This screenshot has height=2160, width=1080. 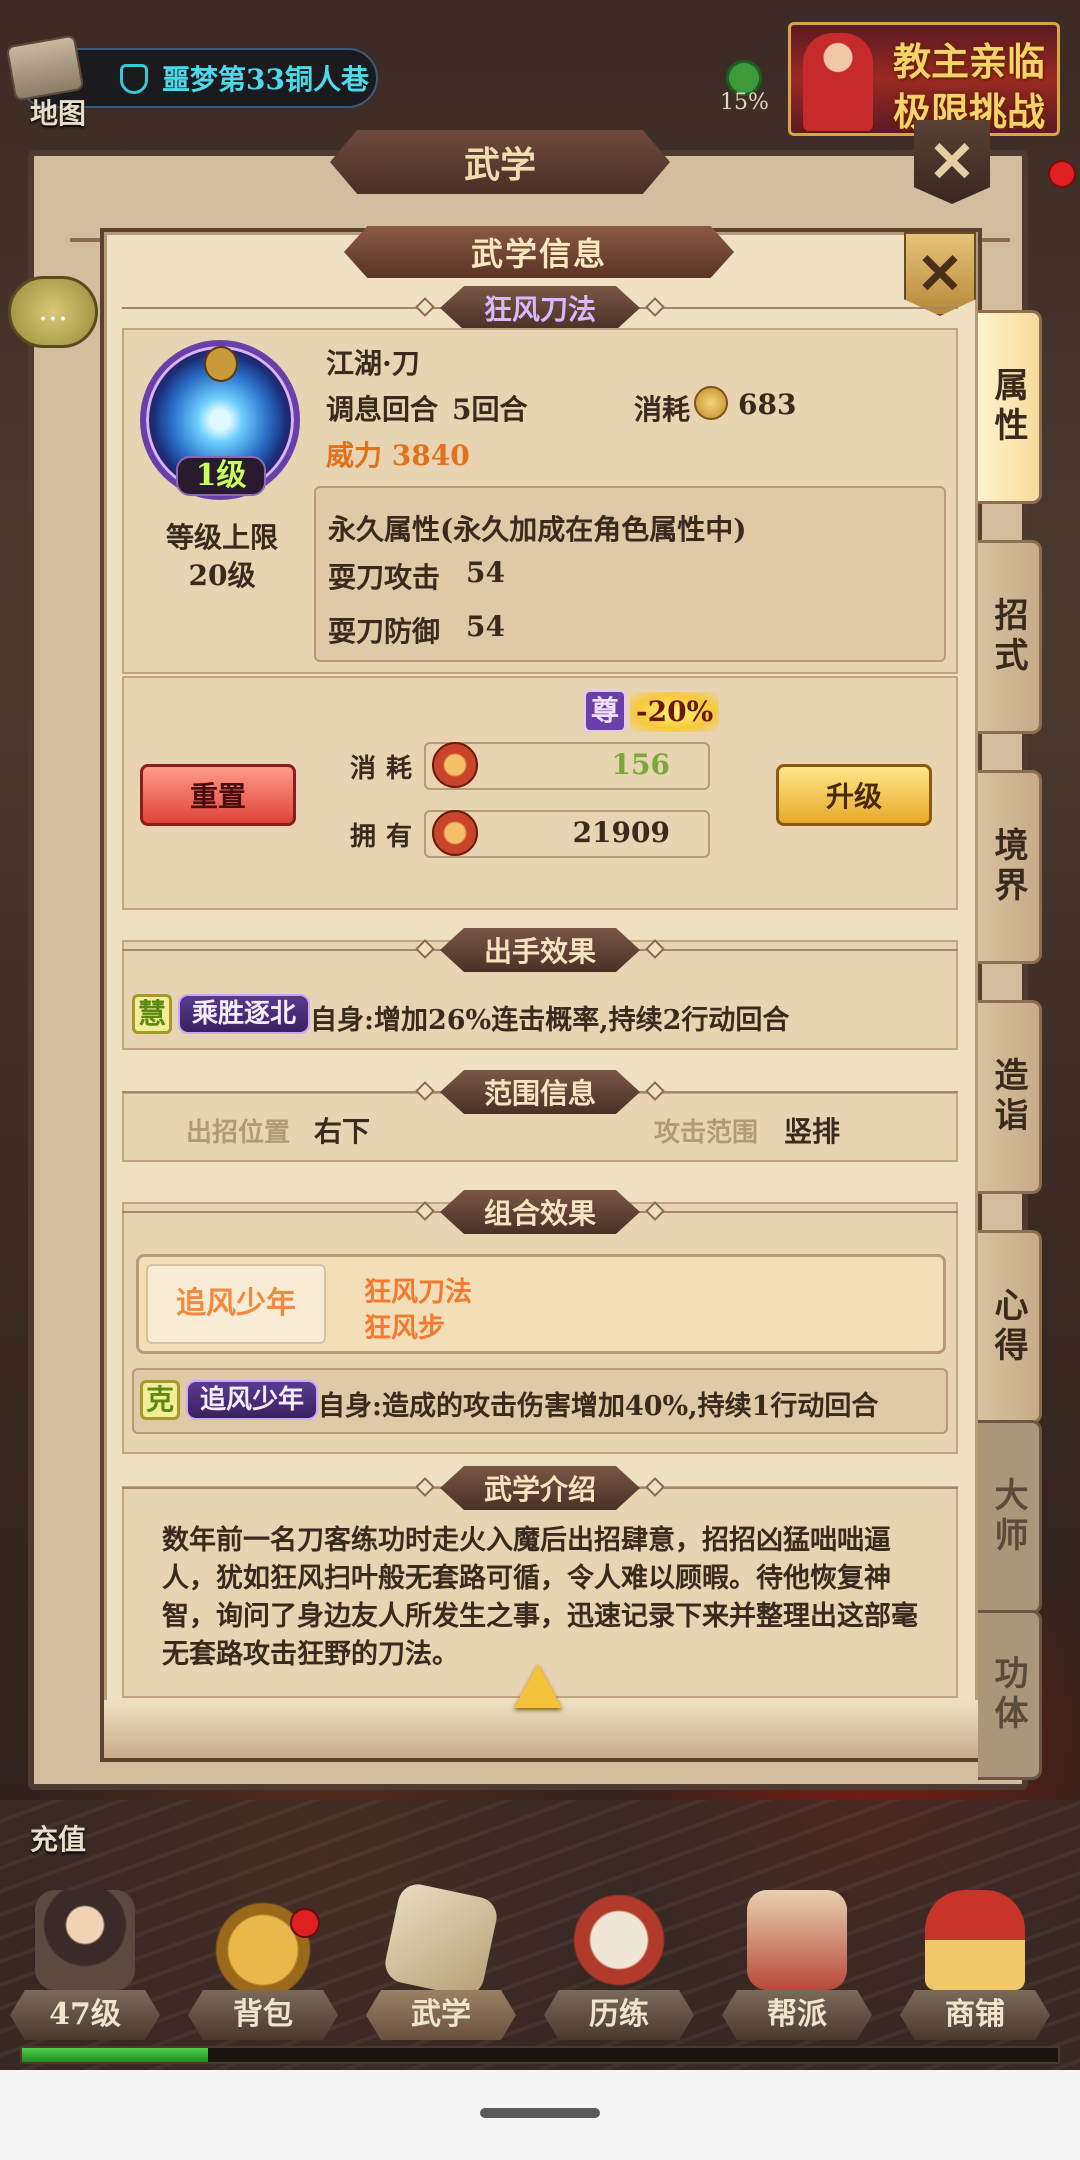 I want to click on nav-martial-arts: 武学, so click(x=441, y=1970).